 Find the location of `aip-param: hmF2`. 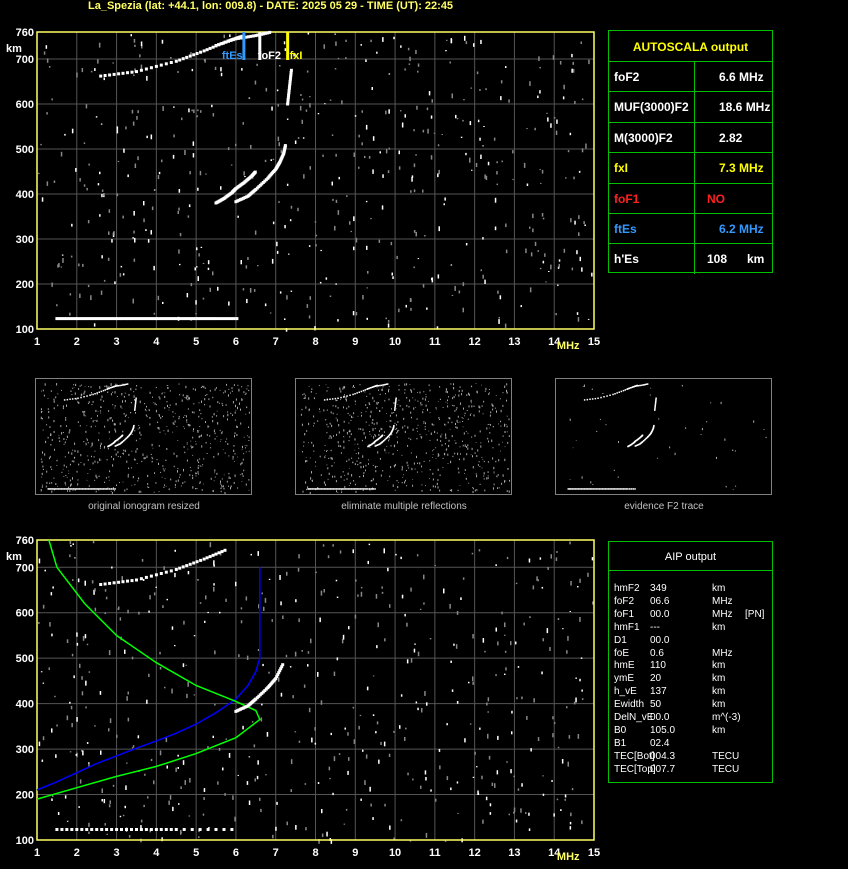

aip-param: hmF2 is located at coordinates (627, 588).